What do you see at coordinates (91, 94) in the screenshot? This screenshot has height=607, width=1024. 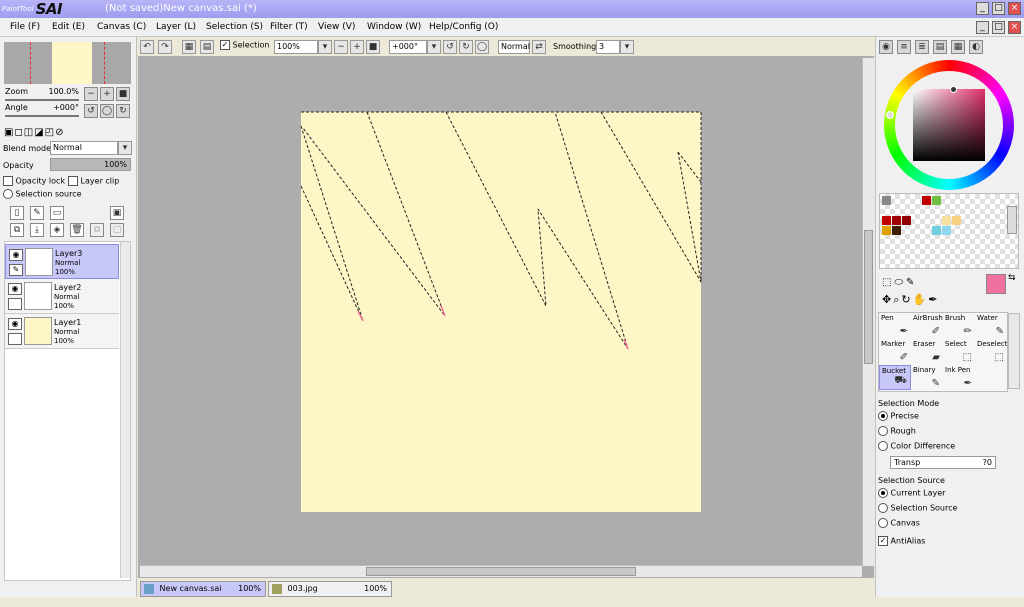 I see `nav-zoom-out-icon: −` at bounding box center [91, 94].